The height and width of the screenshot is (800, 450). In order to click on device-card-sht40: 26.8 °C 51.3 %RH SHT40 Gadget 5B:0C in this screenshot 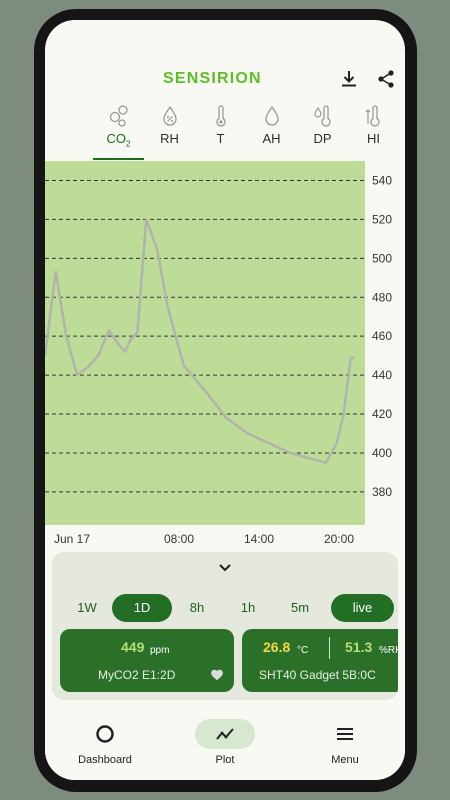, I will do `click(320, 660)`.